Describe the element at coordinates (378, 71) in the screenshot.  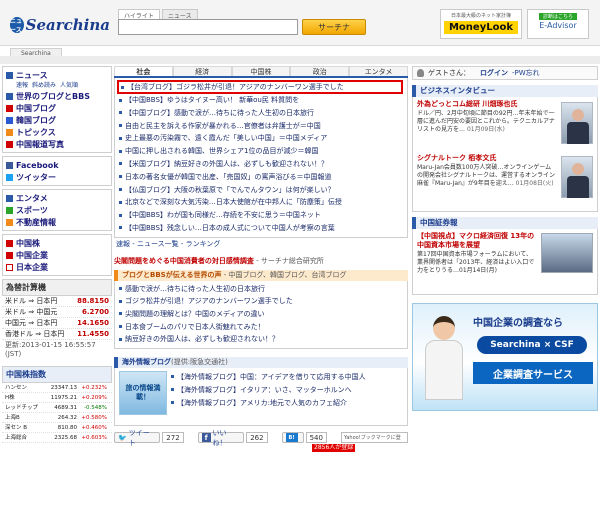
I see `tab-entertainment: エンタメ` at that location.